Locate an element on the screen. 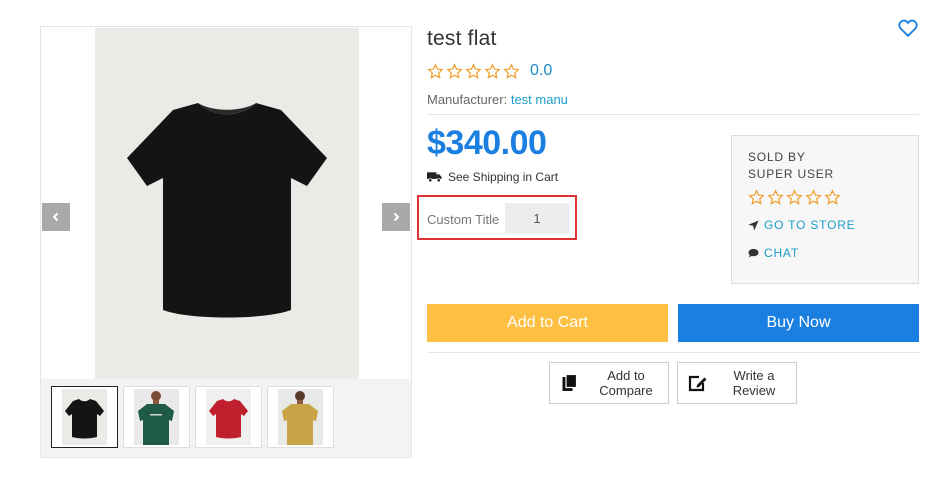 This screenshot has width=944, height=500. manufacturer-line: Manufacturer: test manu is located at coordinates (497, 99).